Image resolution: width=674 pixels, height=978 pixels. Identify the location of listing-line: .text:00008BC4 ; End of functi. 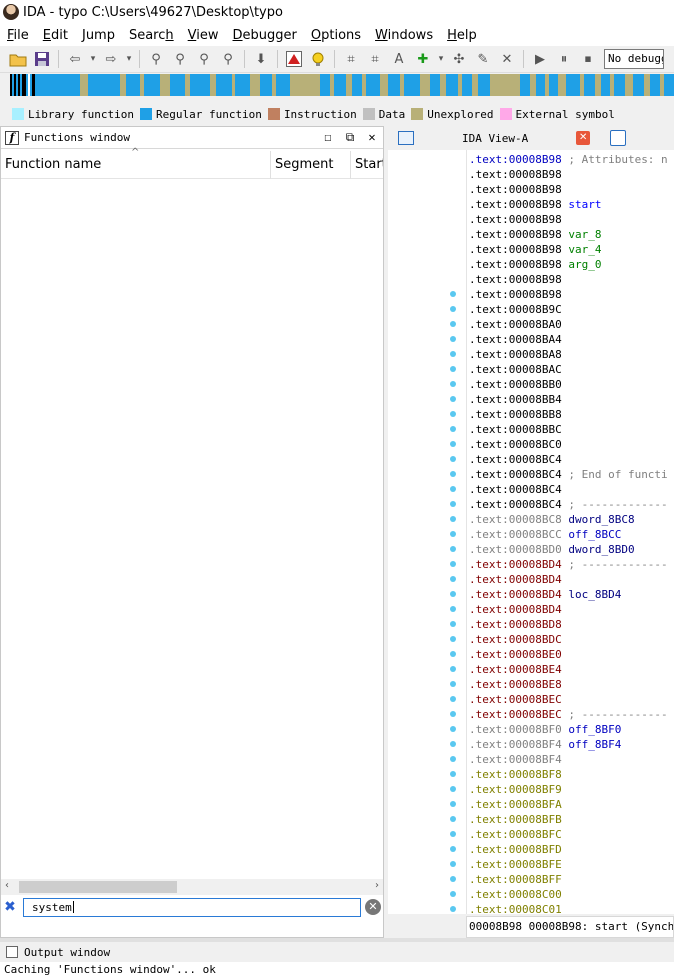
(568, 474).